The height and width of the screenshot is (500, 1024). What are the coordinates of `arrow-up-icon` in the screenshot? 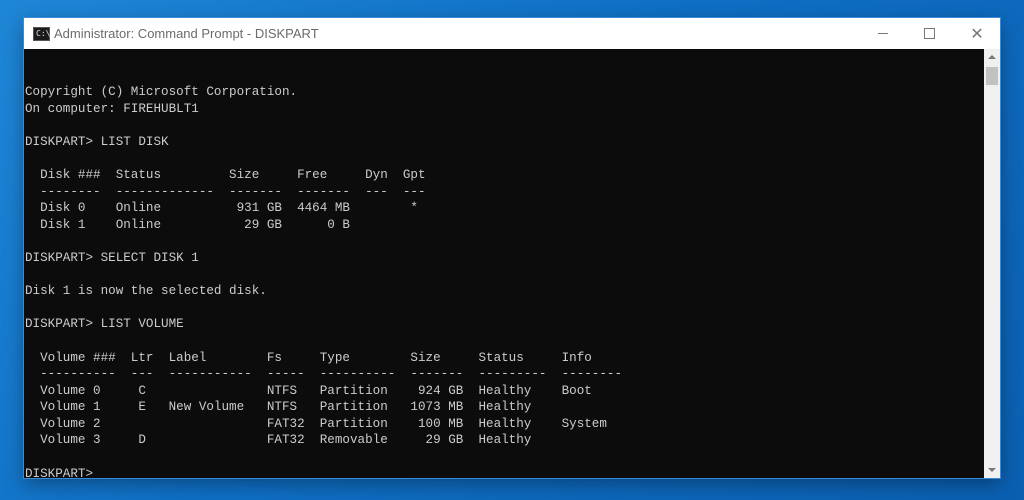 It's located at (992, 57).